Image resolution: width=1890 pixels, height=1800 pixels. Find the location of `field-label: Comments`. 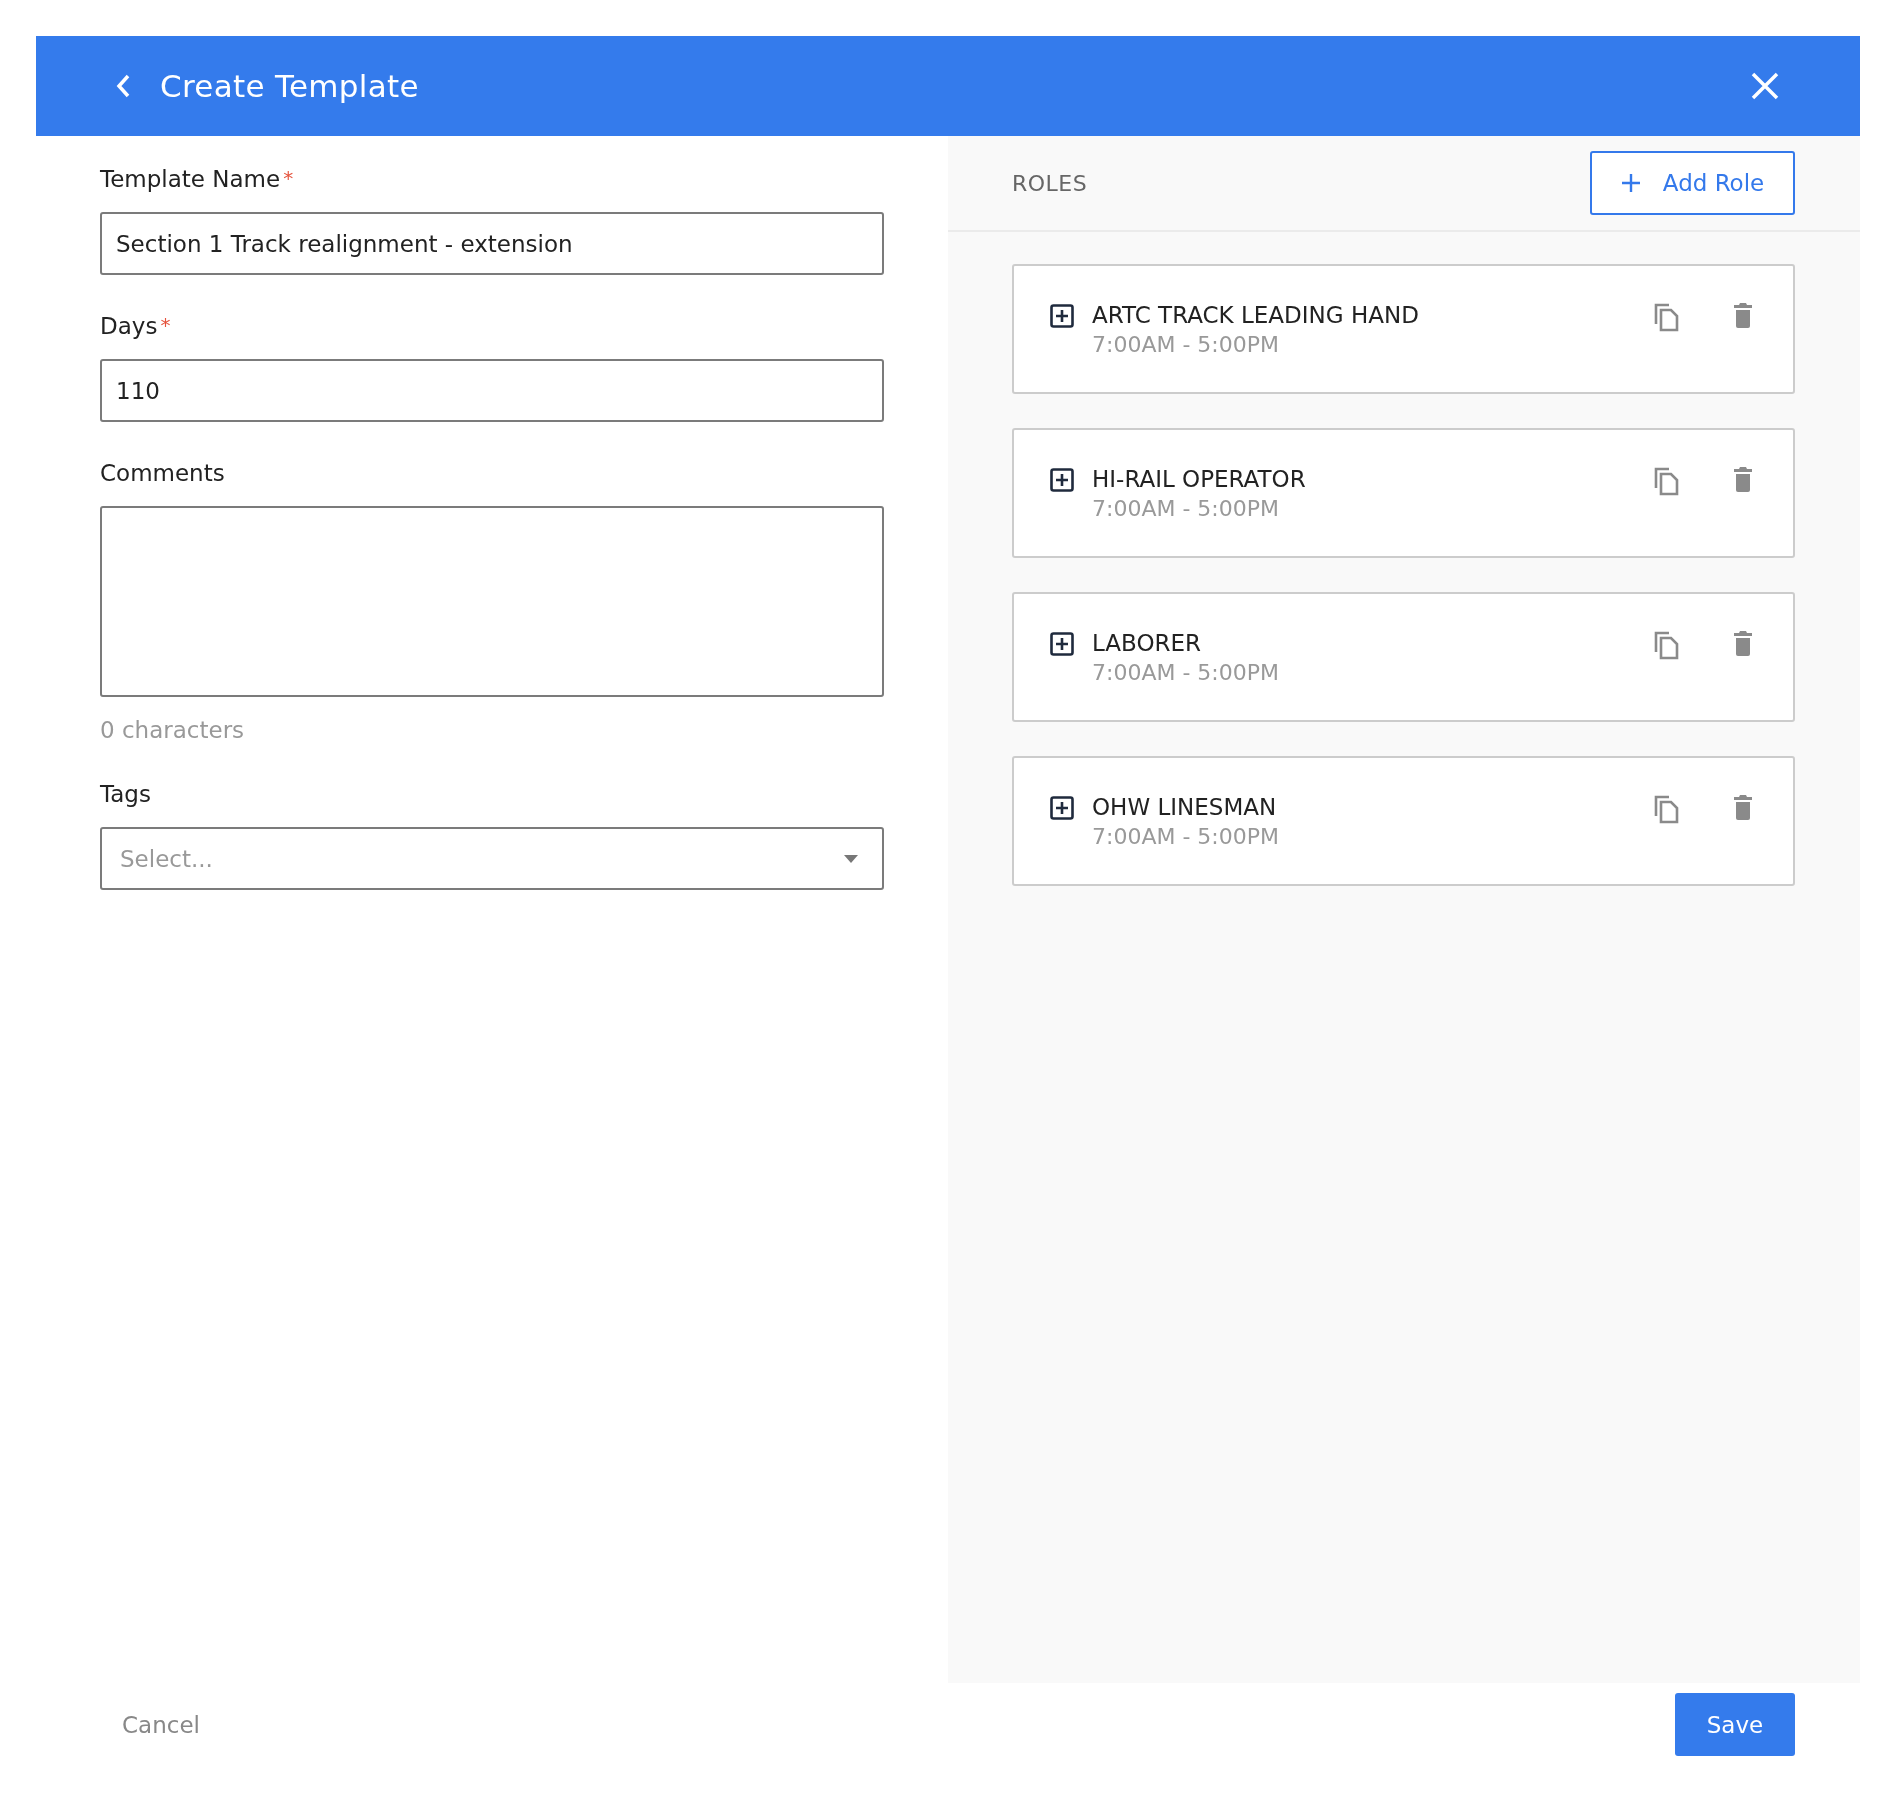

field-label: Comments is located at coordinates (162, 473).